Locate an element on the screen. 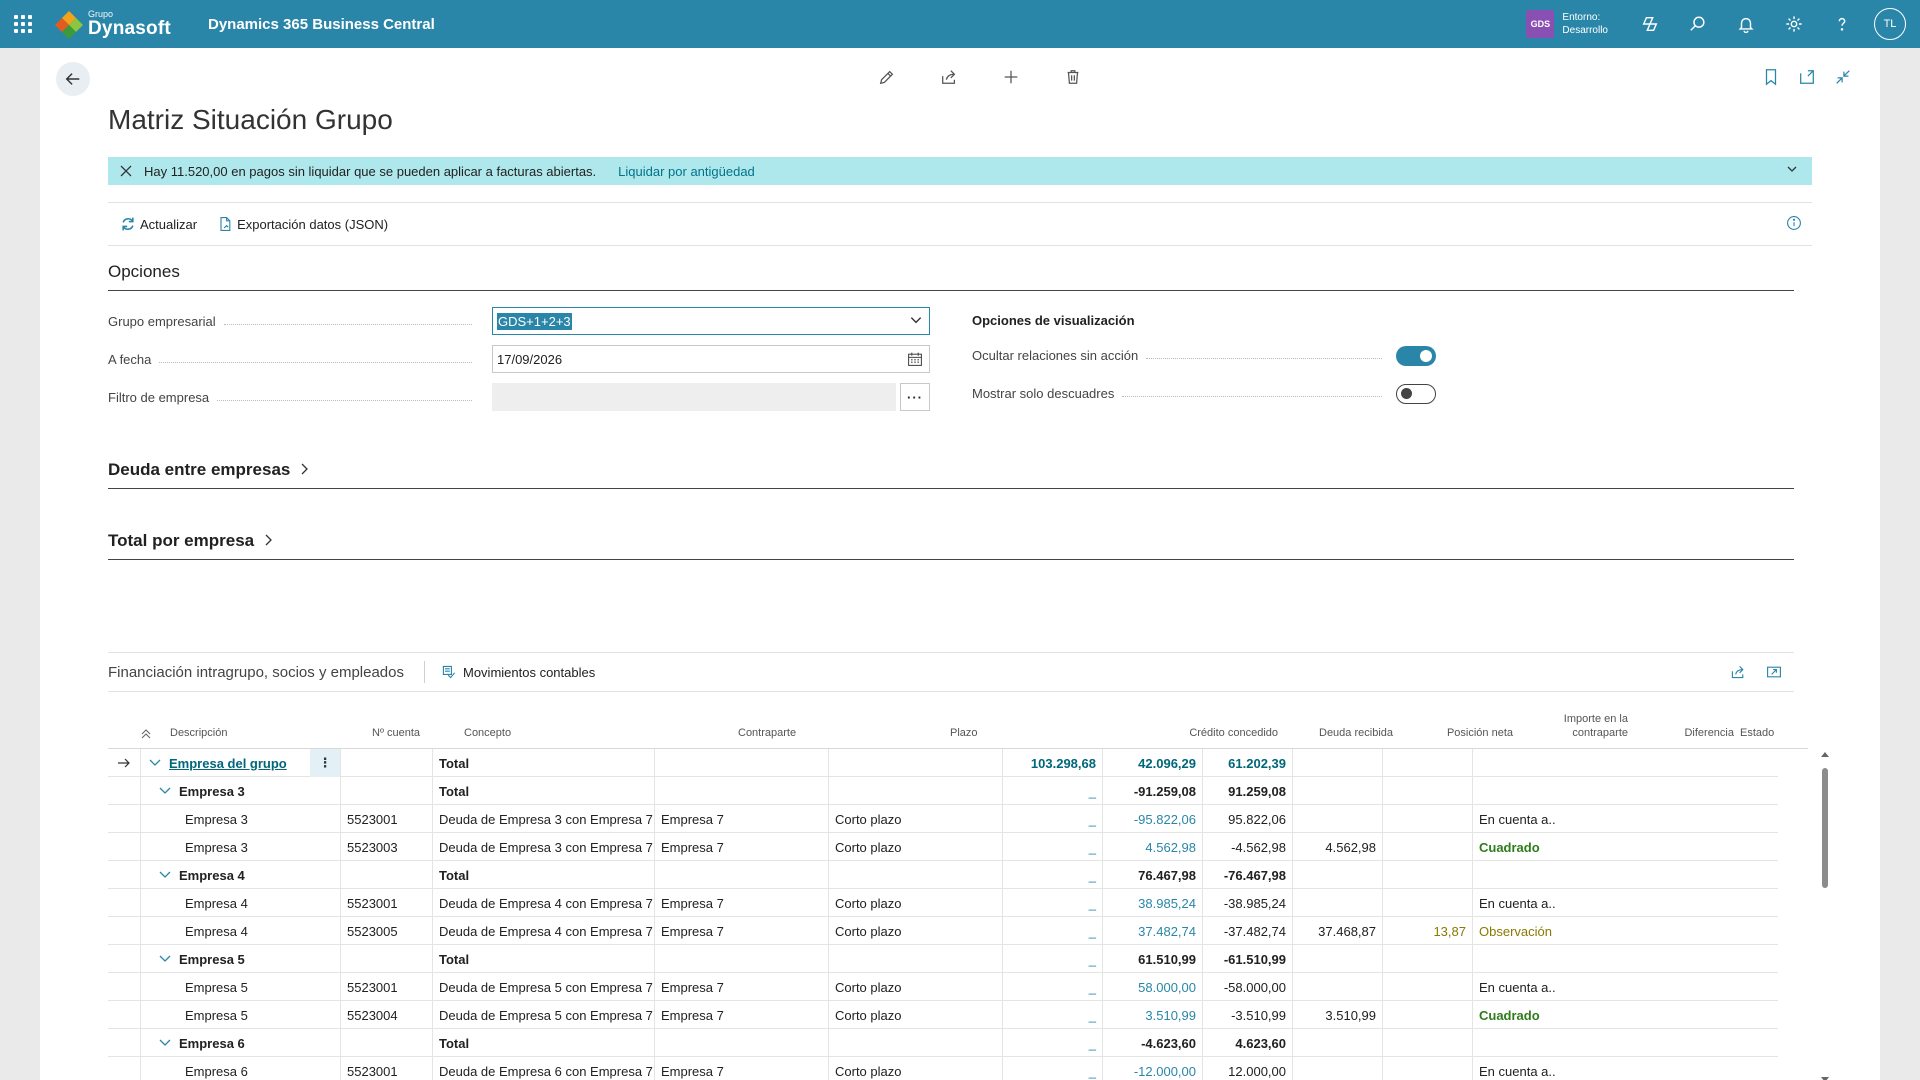  ledger-entries-action: Movimientos contables is located at coordinates (518, 672).